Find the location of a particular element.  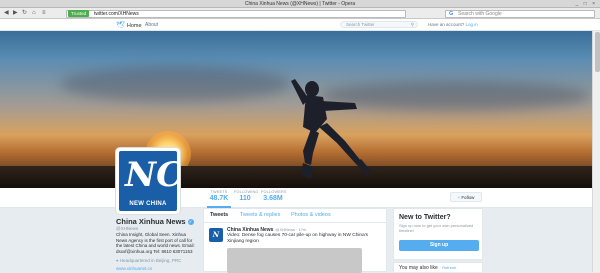

google-icon: G is located at coordinates (451, 13).